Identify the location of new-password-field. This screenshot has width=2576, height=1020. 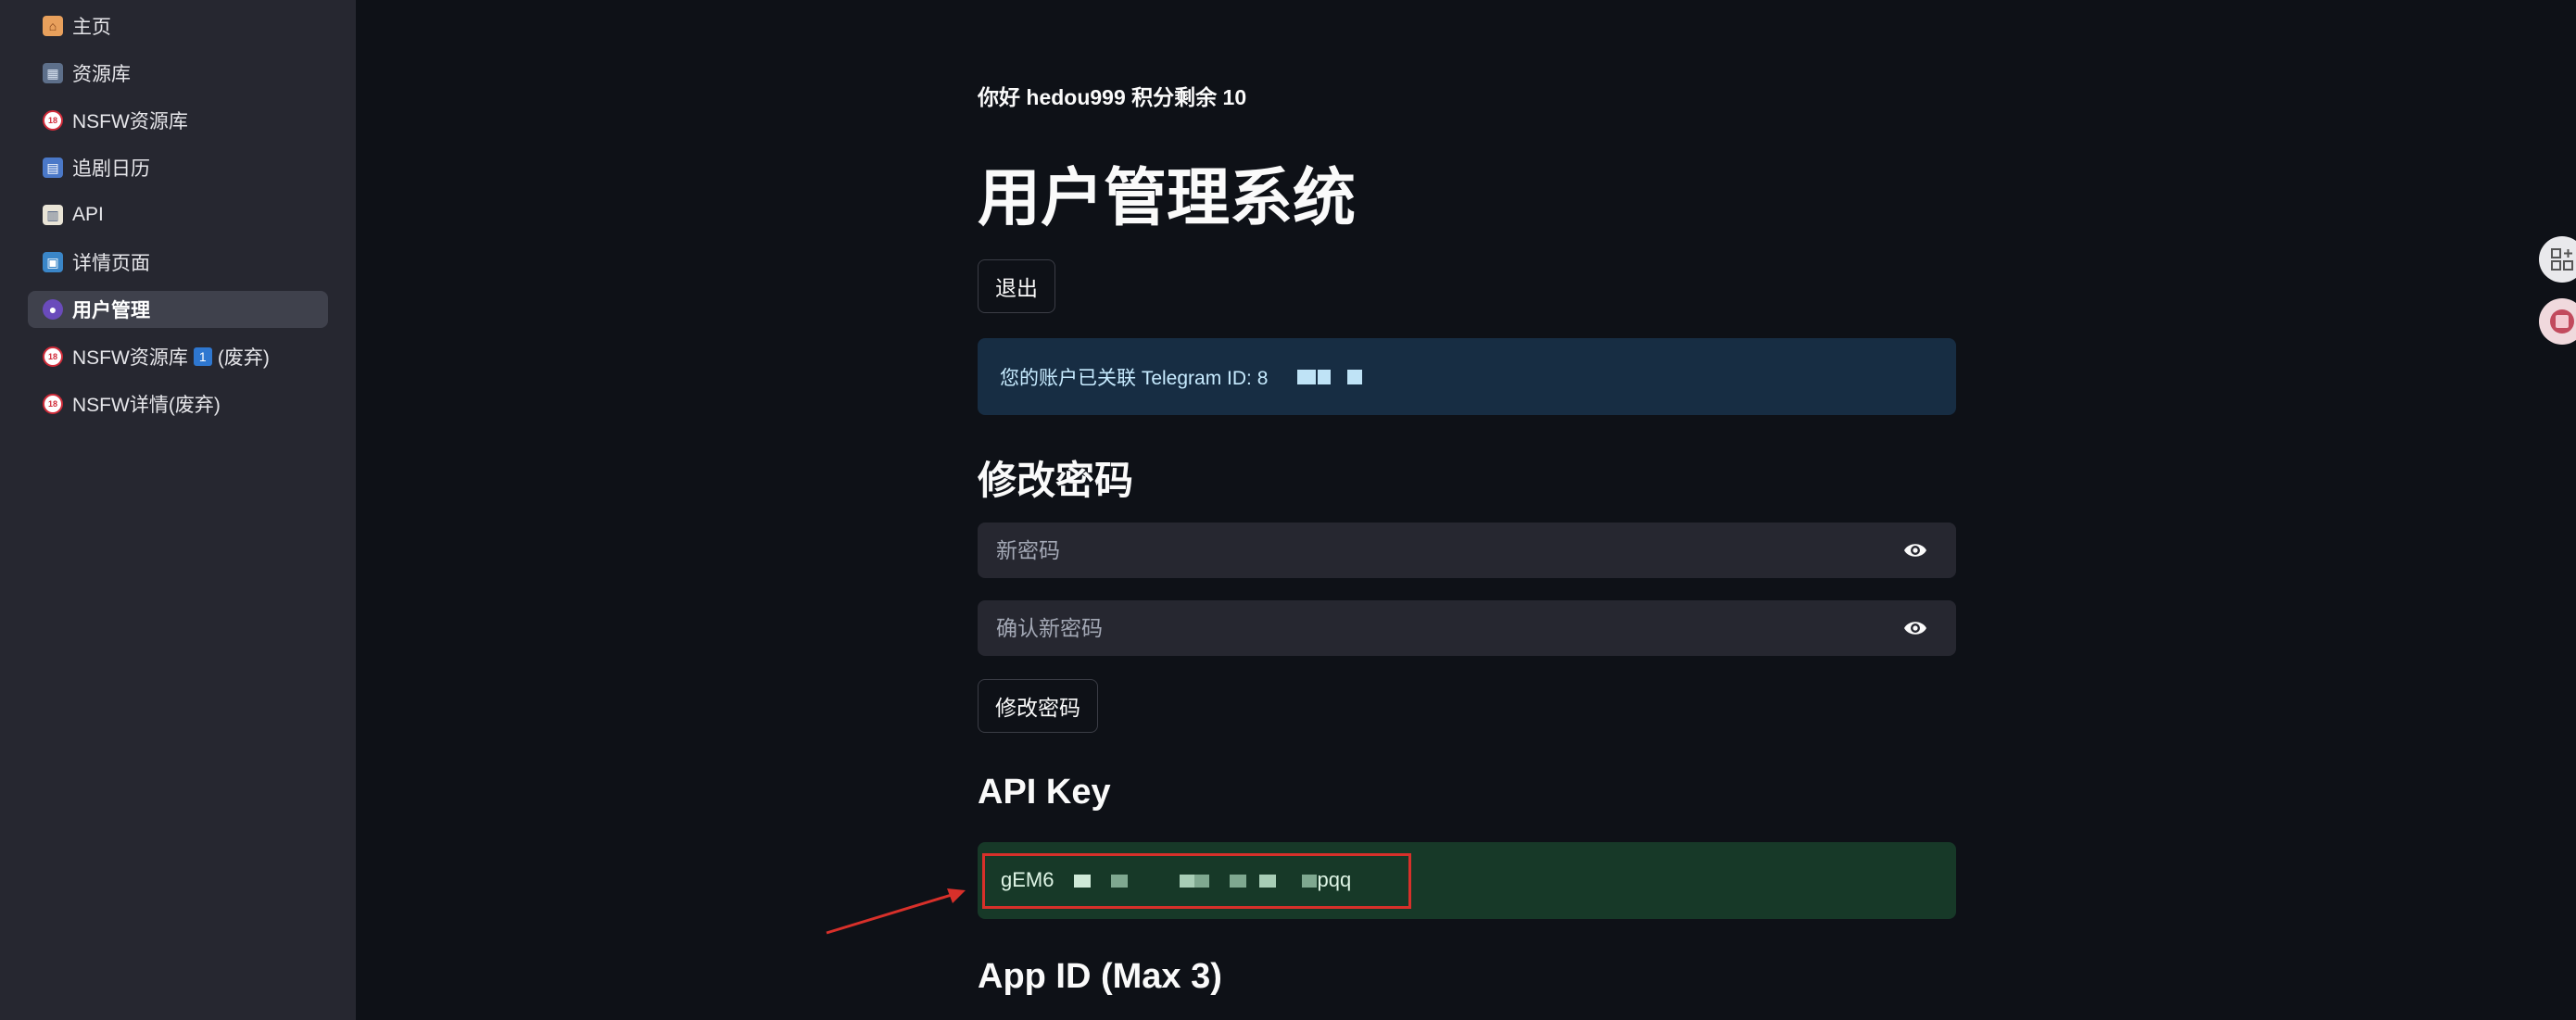
(1467, 550).